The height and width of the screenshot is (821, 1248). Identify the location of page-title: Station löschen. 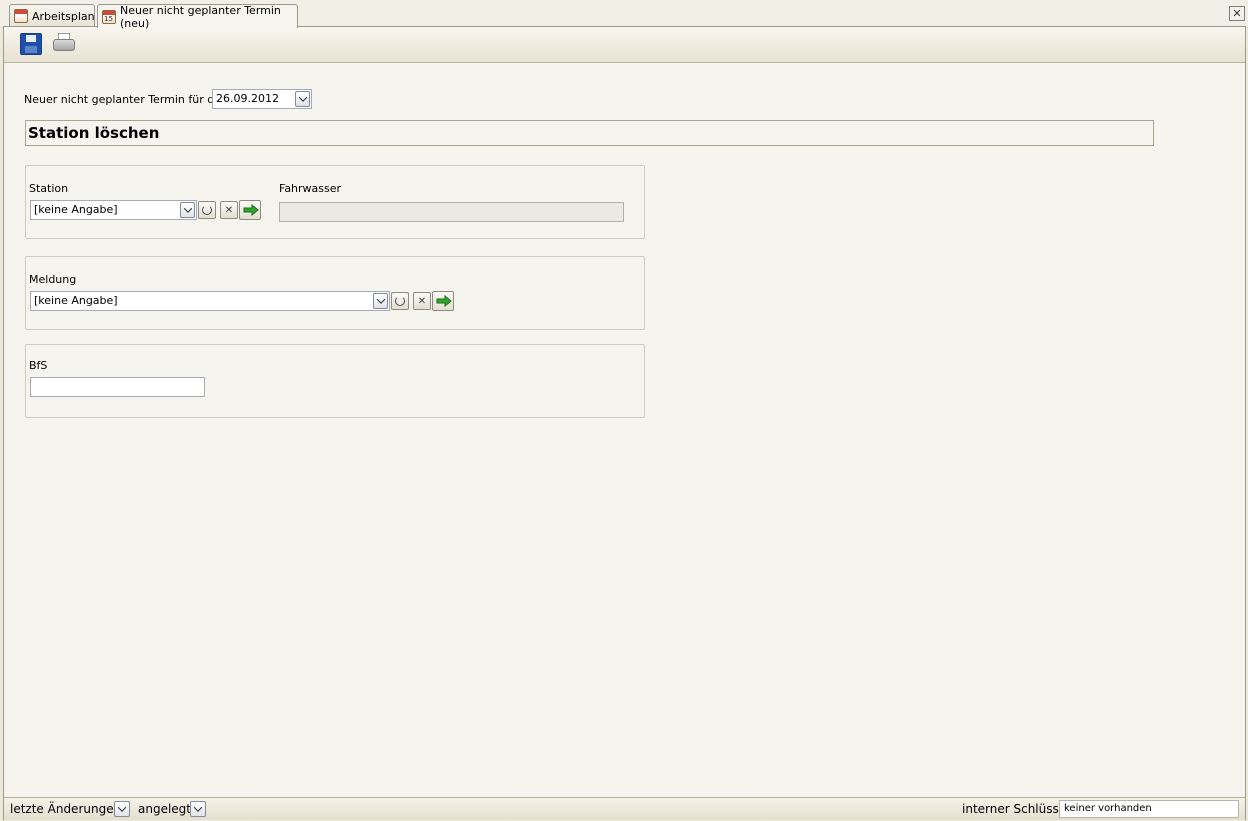
(589, 133).